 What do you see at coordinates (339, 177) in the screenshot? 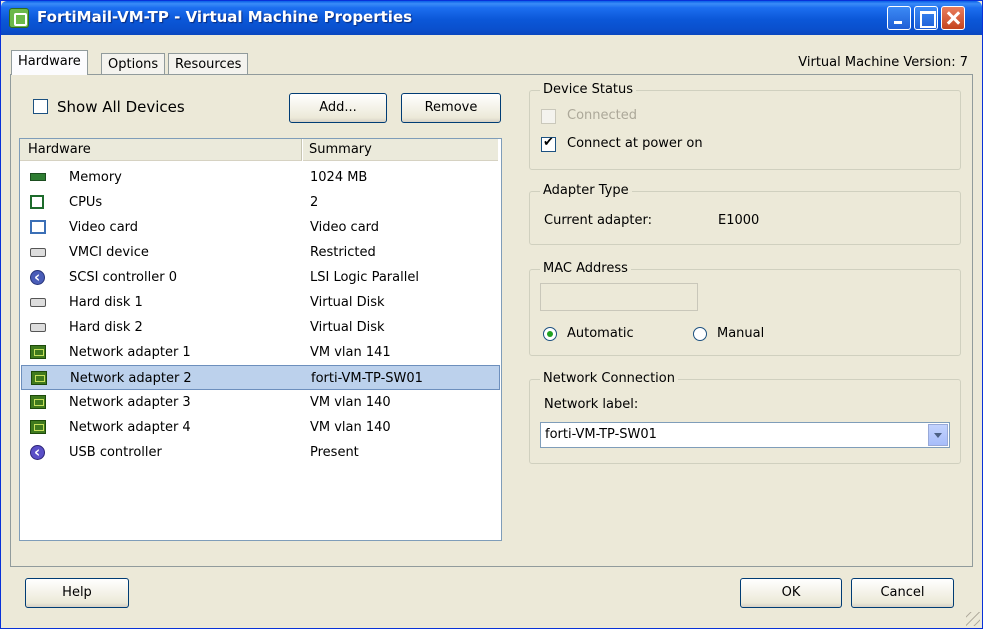
I see `hardware-summary: 1024 MB` at bounding box center [339, 177].